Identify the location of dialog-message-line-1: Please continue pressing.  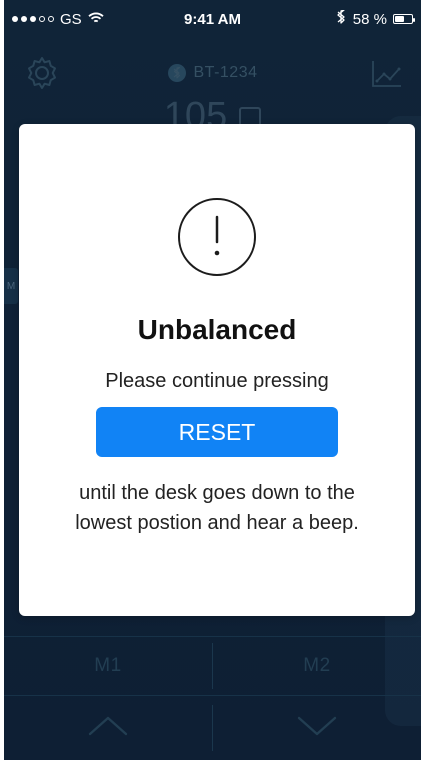
(217, 381).